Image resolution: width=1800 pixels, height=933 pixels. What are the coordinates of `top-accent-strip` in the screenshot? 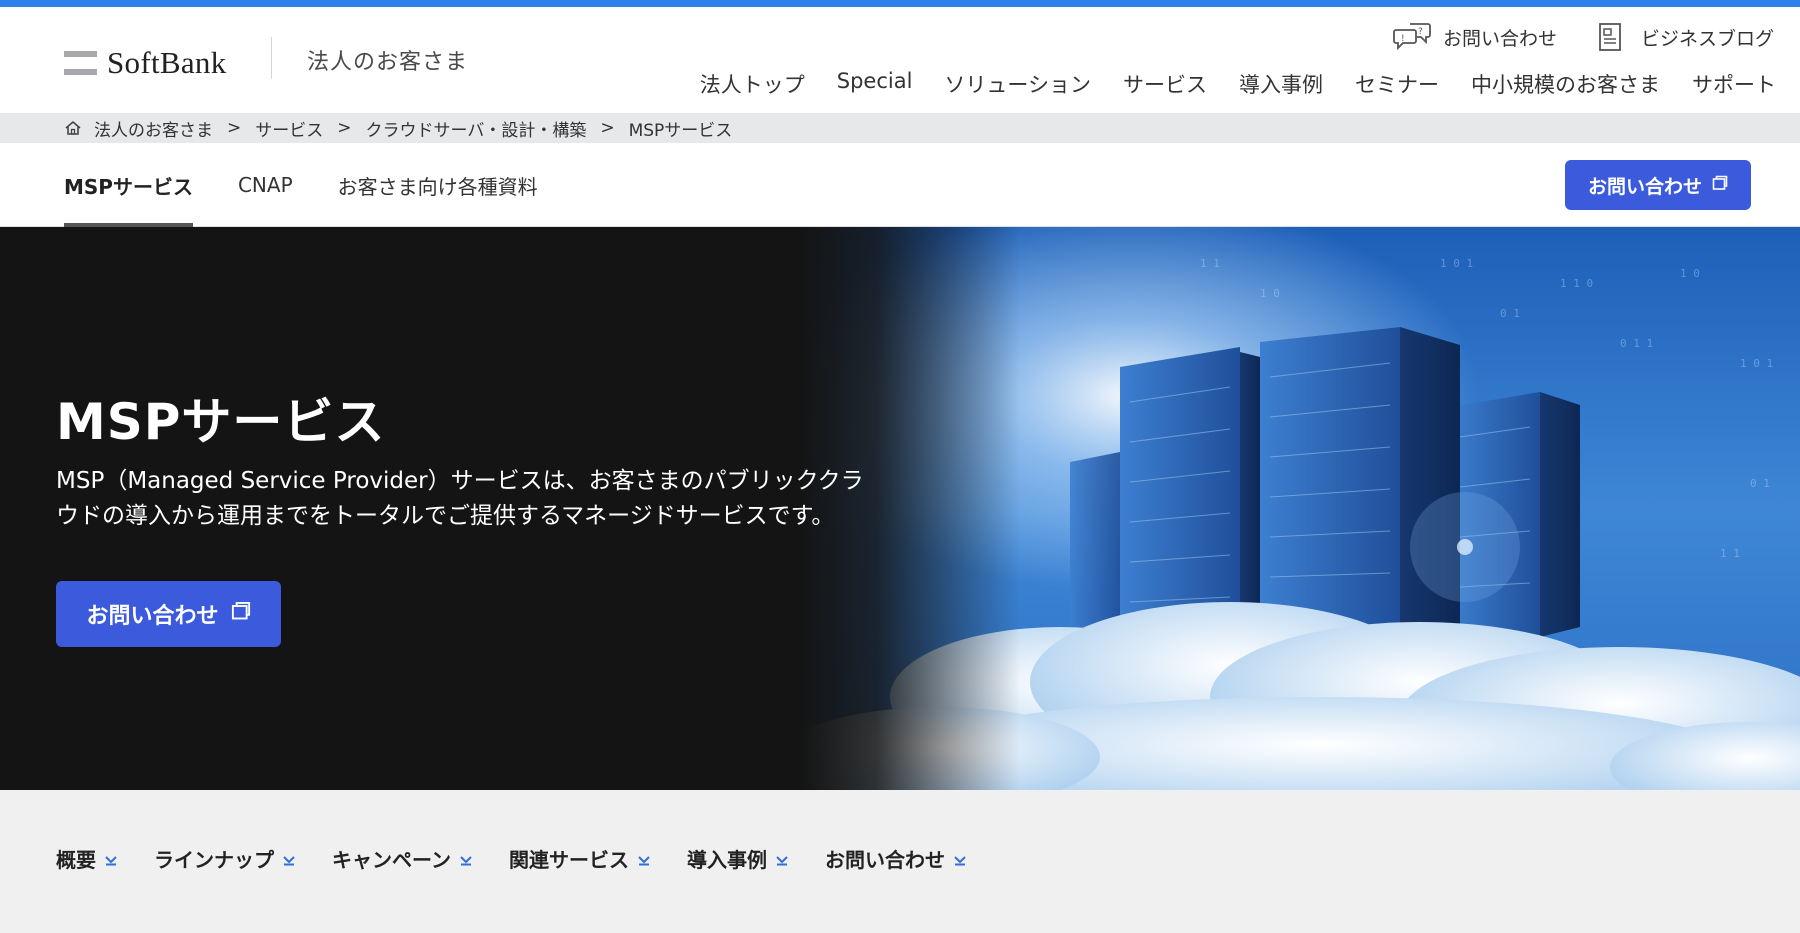 It's located at (900, 3).